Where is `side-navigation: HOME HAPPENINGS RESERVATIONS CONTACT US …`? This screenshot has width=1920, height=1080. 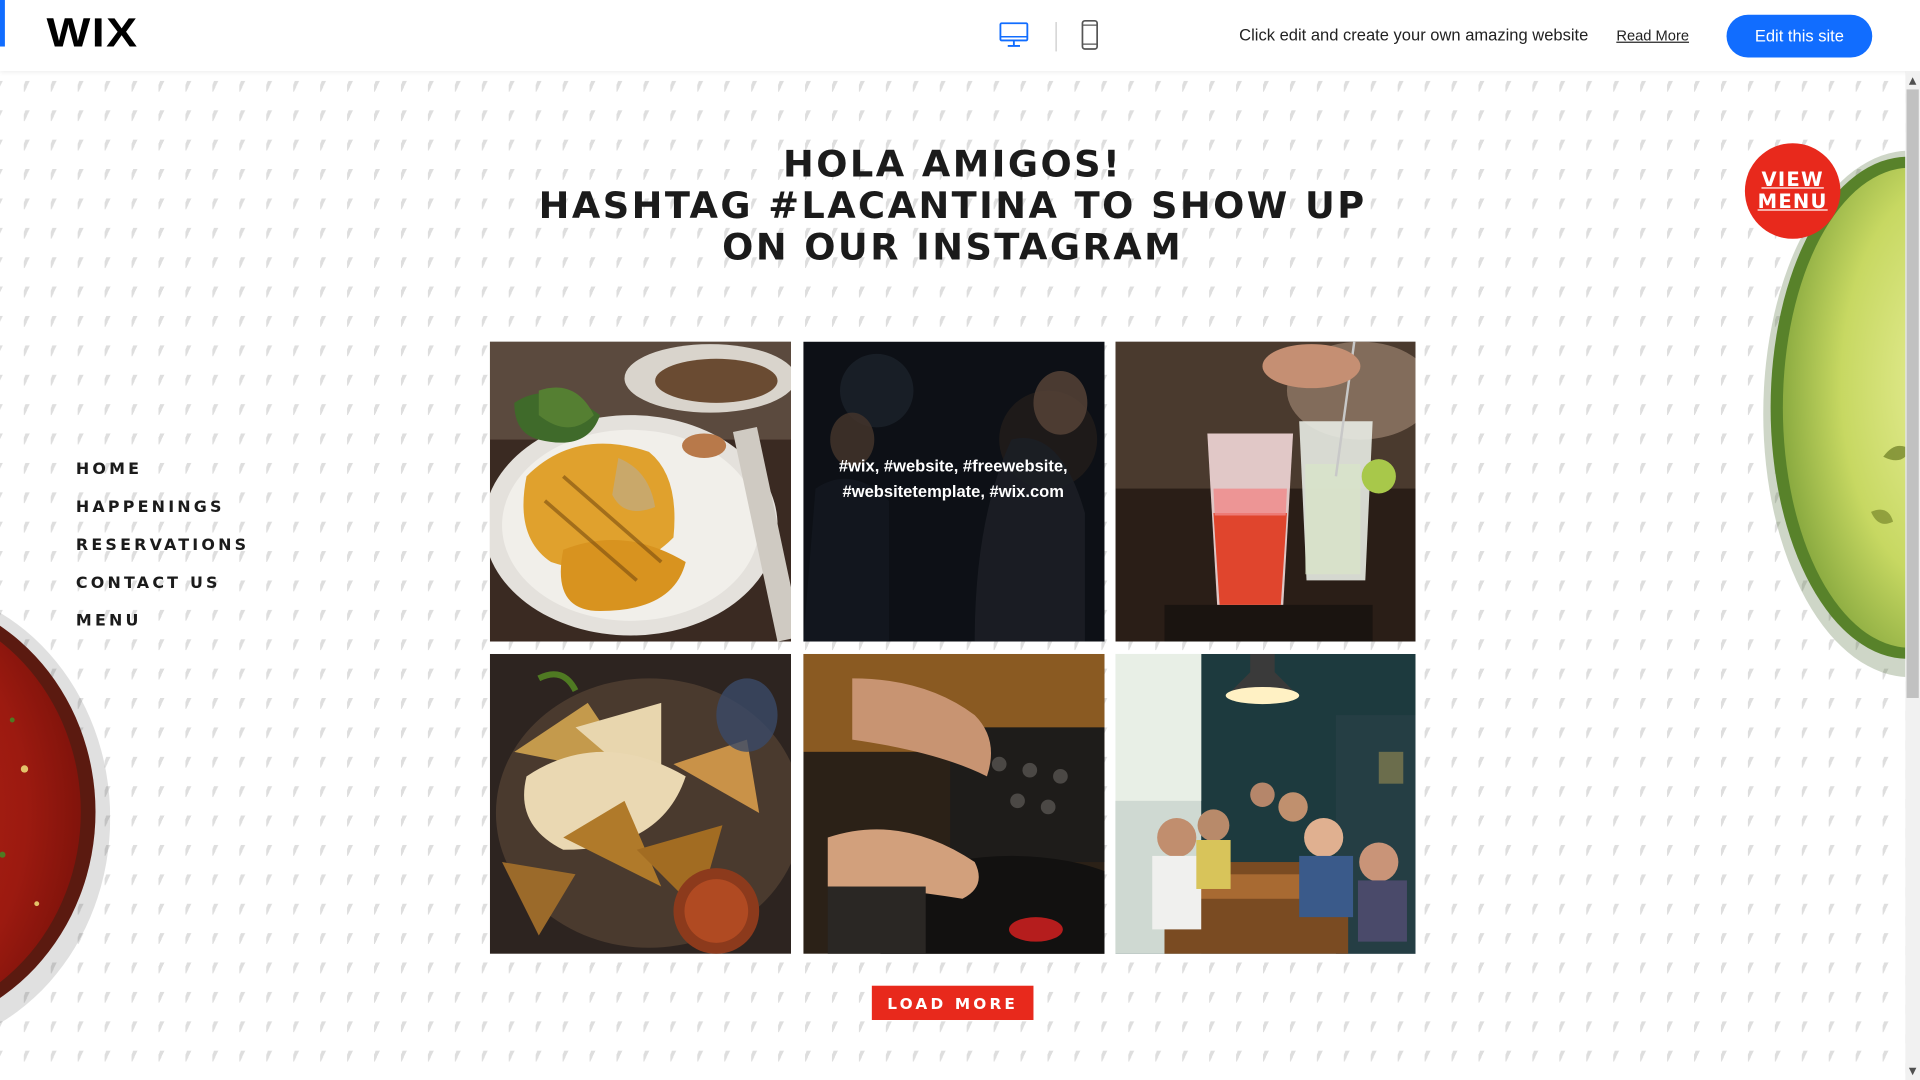 side-navigation: HOME HAPPENINGS RESERVATIONS CONTACT US … is located at coordinates (162, 553).